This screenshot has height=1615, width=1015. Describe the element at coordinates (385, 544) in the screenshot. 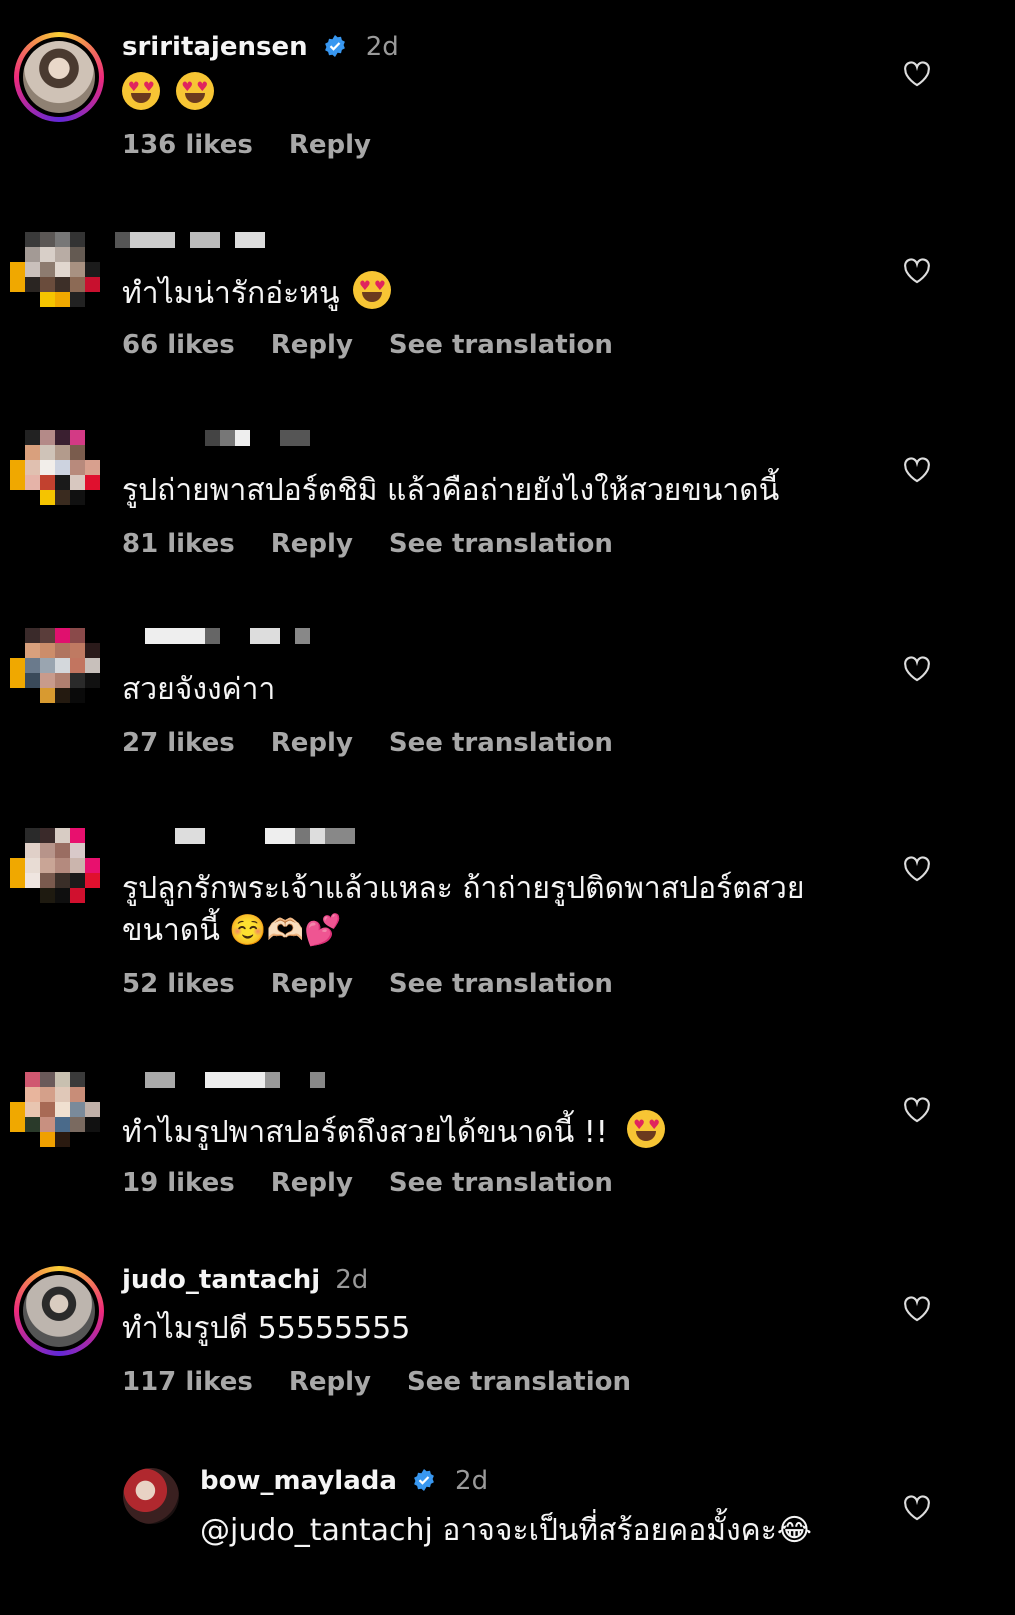

I see `comment-meta: 81 likes Reply See translation` at that location.